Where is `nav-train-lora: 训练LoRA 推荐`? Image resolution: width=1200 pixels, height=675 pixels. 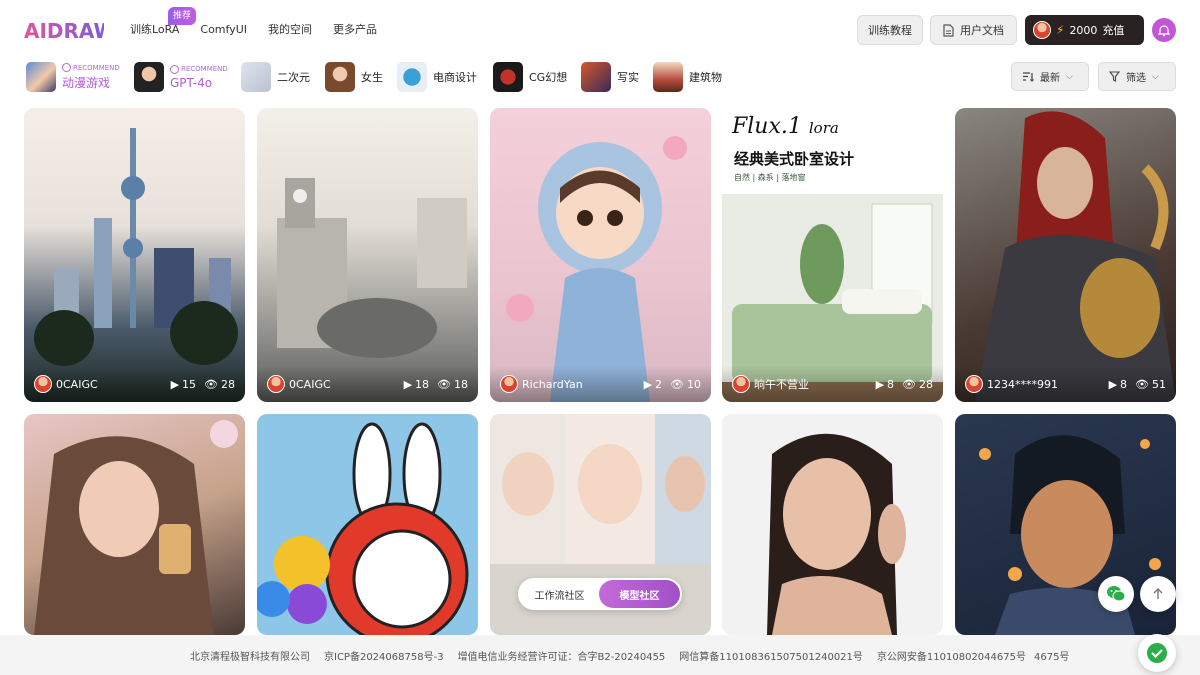
nav-train-lora: 训练LoRA 推荐 is located at coordinates (163, 22).